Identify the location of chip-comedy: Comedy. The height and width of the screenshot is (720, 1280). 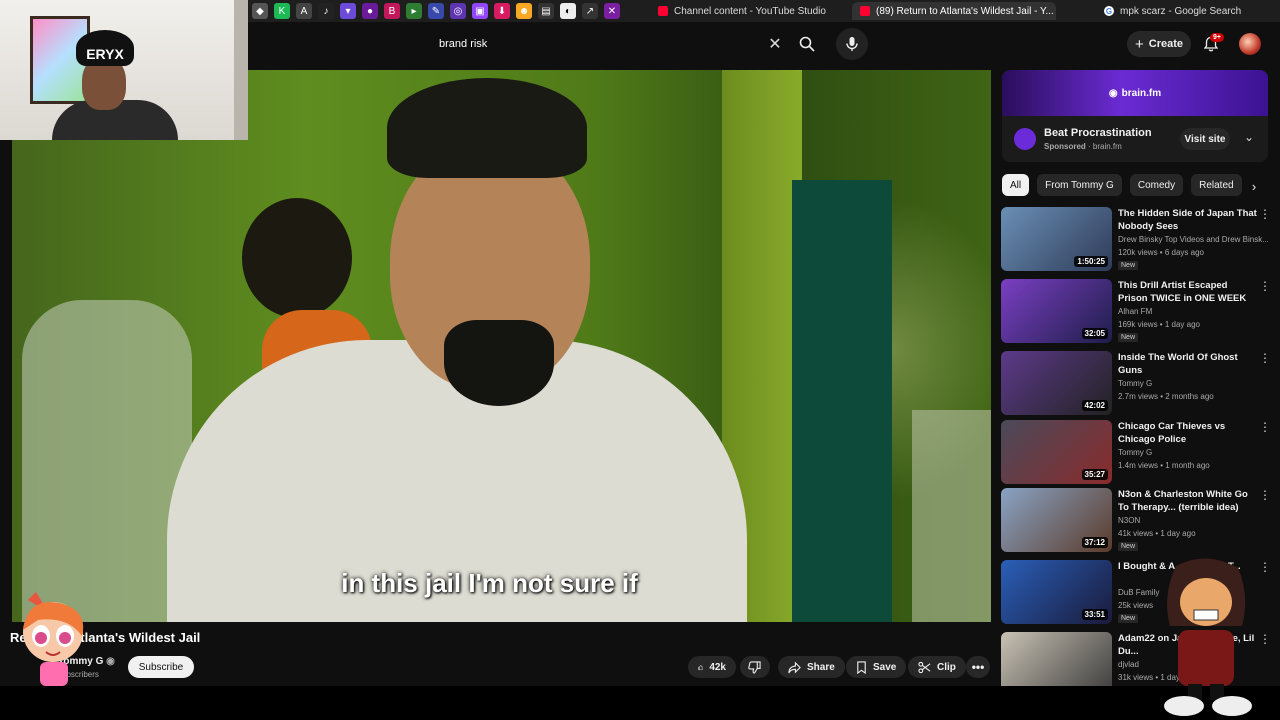
(1156, 185).